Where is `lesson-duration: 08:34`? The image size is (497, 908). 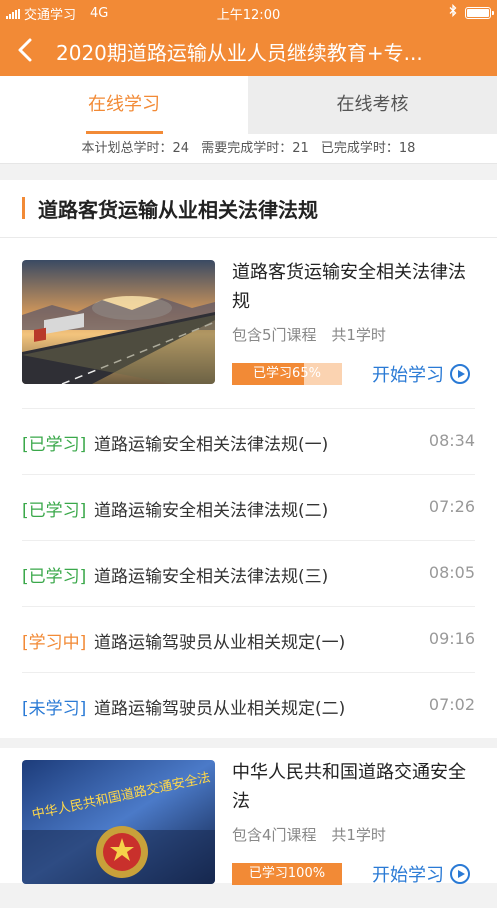 lesson-duration: 08:34 is located at coordinates (451, 440).